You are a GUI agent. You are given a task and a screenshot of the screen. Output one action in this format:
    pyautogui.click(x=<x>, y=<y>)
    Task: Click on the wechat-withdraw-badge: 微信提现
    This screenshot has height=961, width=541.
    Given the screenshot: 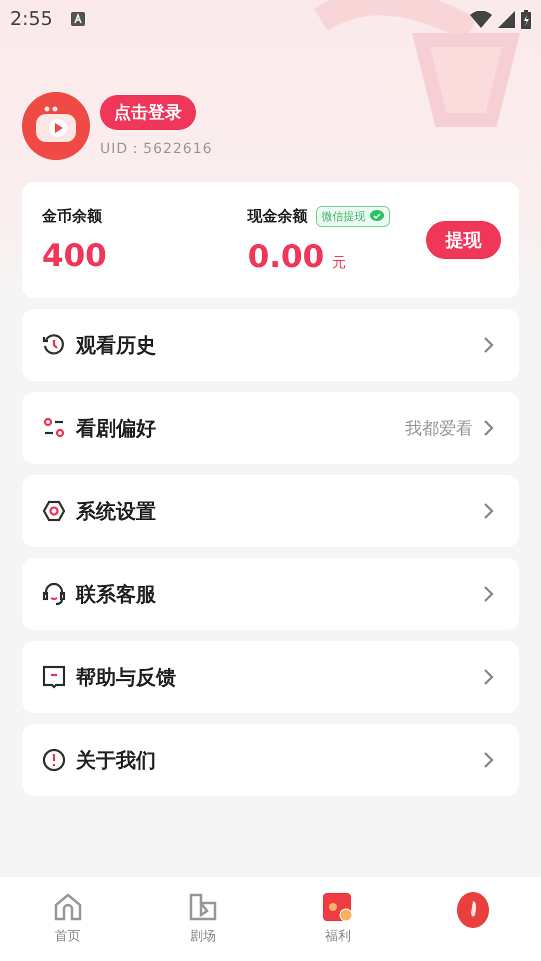 What is the action you would take?
    pyautogui.click(x=353, y=216)
    